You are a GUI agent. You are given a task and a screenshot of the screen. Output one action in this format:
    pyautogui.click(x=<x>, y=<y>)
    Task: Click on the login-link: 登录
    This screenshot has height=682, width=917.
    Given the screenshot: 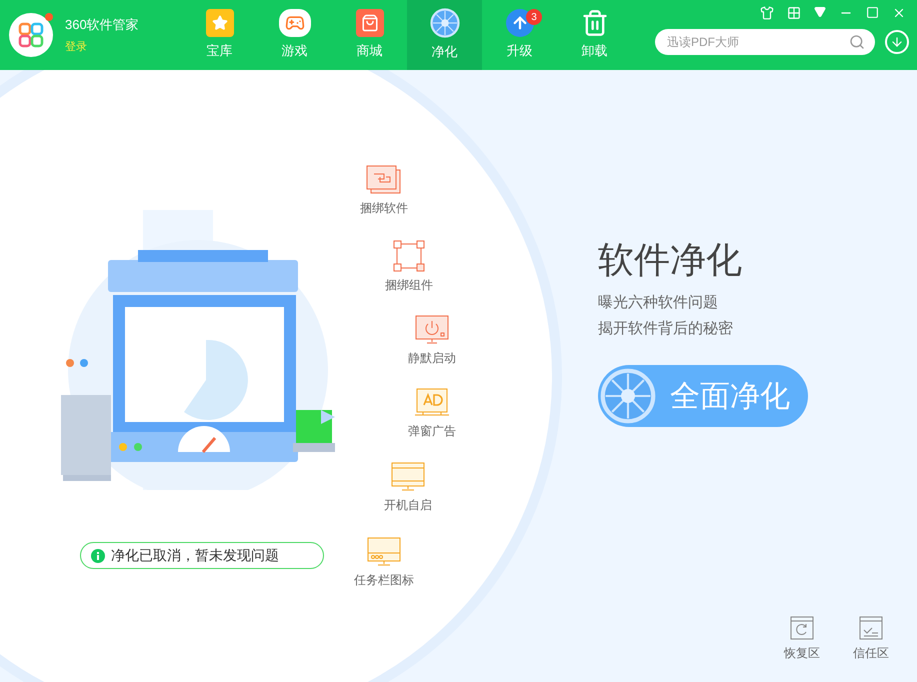 What is the action you would take?
    pyautogui.click(x=102, y=46)
    